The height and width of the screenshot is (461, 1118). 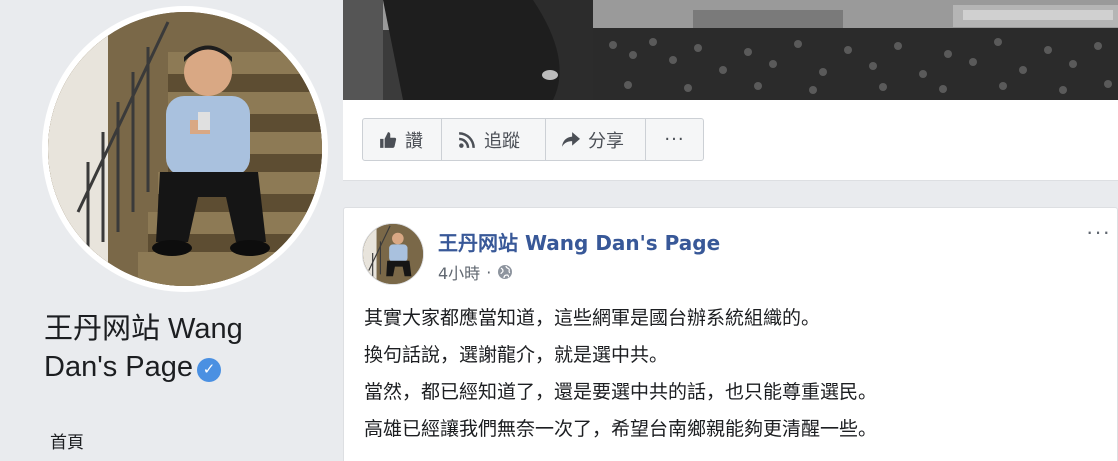 What do you see at coordinates (388, 139) in the screenshot?
I see `thumbs-up-icon` at bounding box center [388, 139].